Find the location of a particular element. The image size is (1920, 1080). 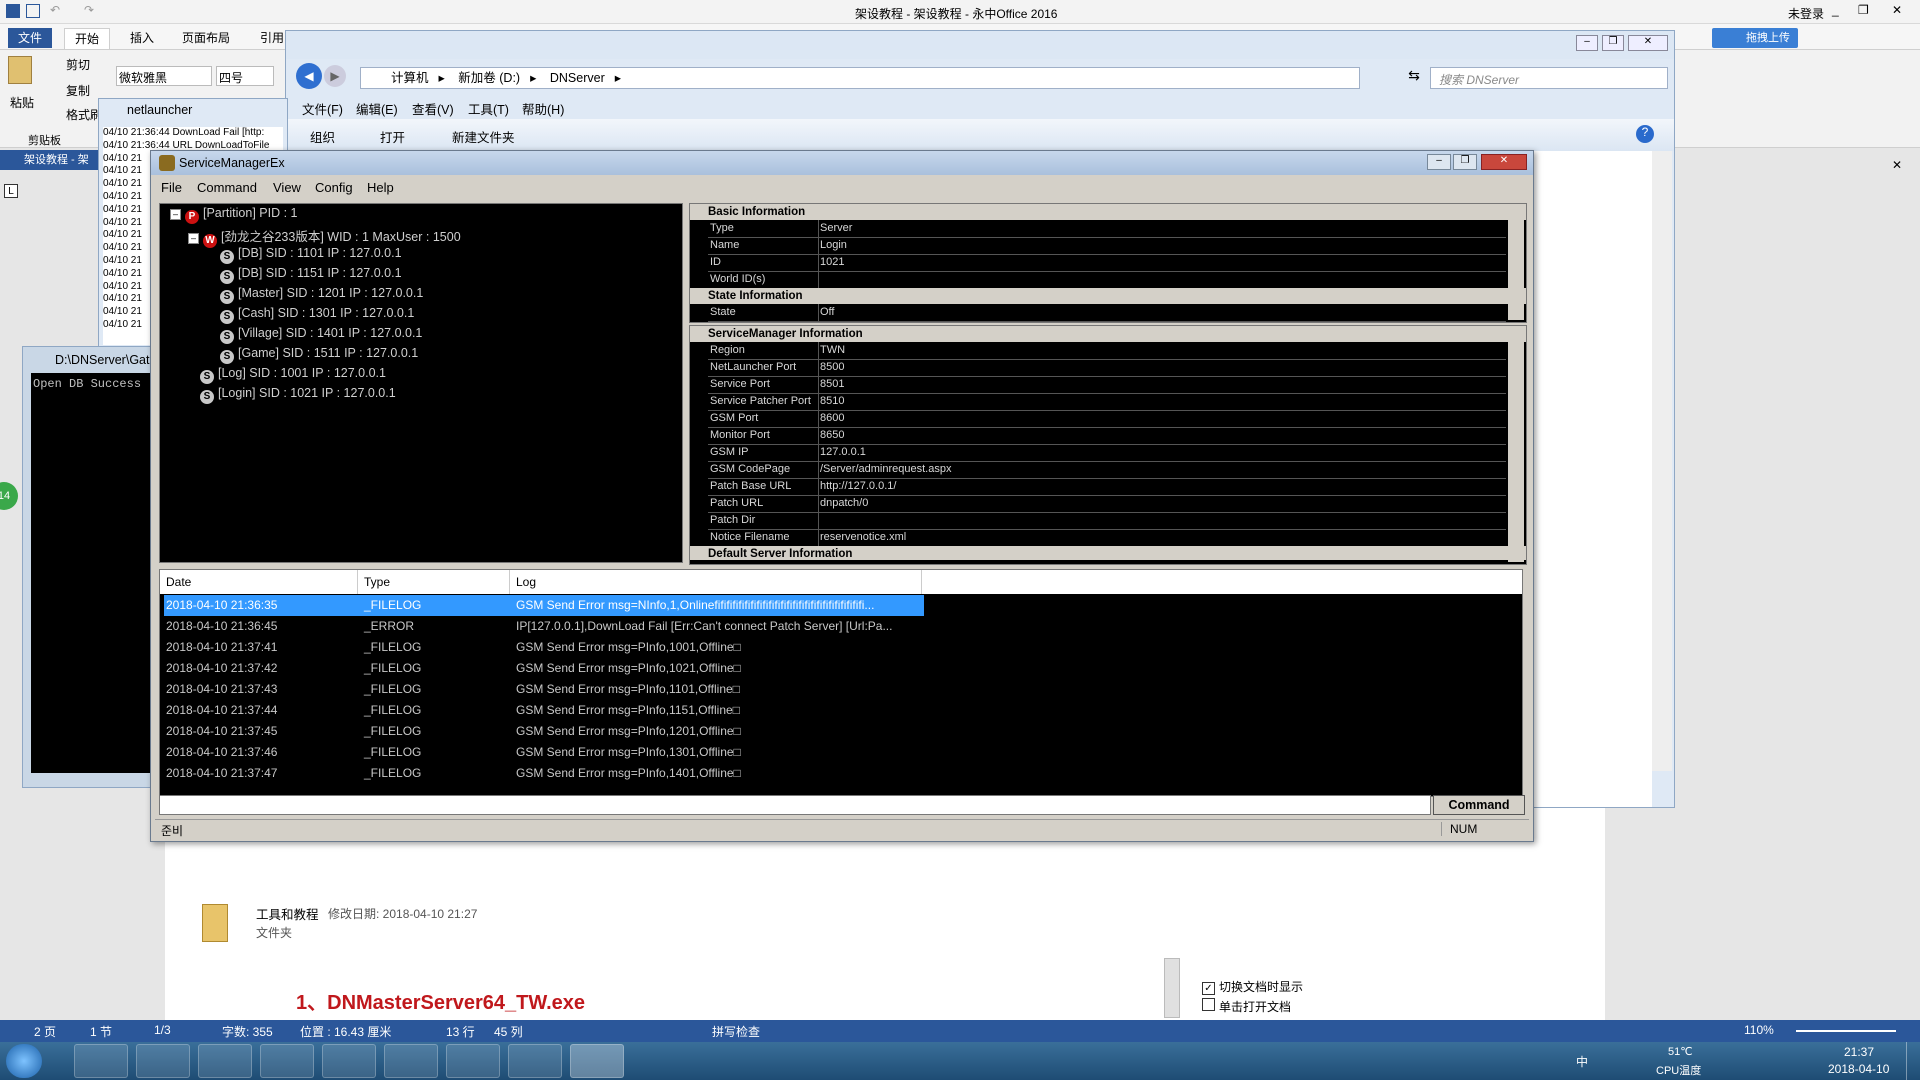

prop-row: Service Patcher Port 8510 is located at coordinates (1107, 402).